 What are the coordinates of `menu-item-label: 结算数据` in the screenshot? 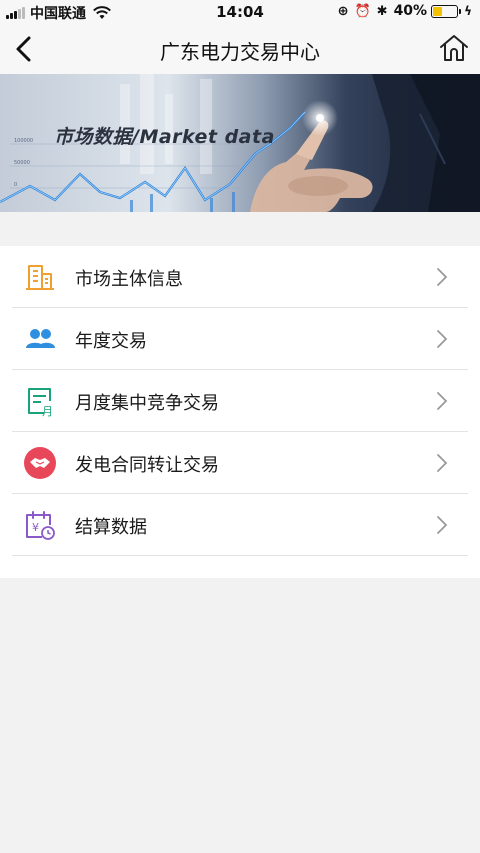 It's located at (111, 527).